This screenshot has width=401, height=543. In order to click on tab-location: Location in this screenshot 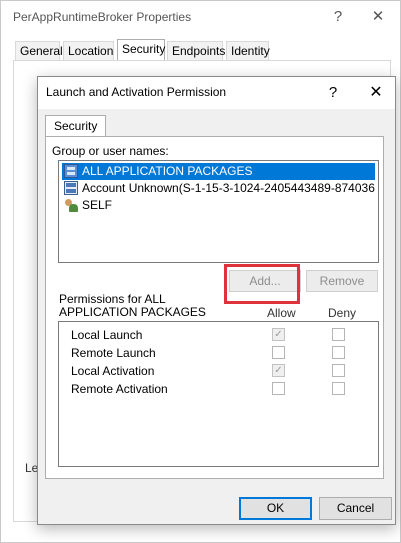, I will do `click(88, 50)`.